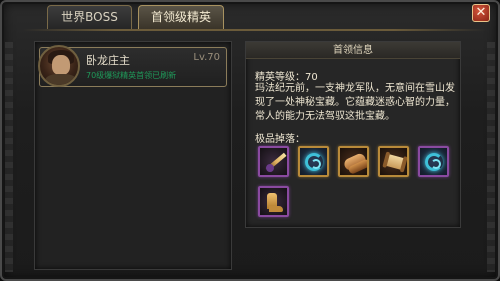 The width and height of the screenshot is (500, 281). I want to click on close-button: ✕, so click(481, 13).